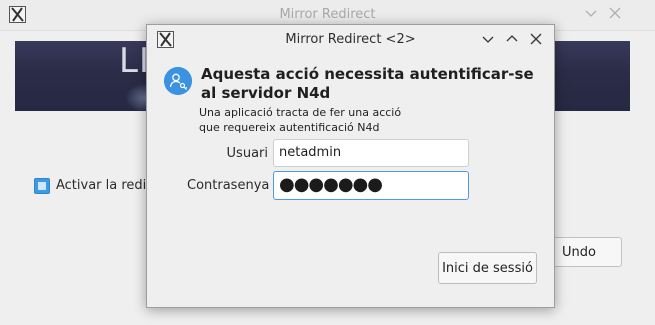 The height and width of the screenshot is (325, 655). I want to click on password-label: Contrasenya, so click(228, 185).